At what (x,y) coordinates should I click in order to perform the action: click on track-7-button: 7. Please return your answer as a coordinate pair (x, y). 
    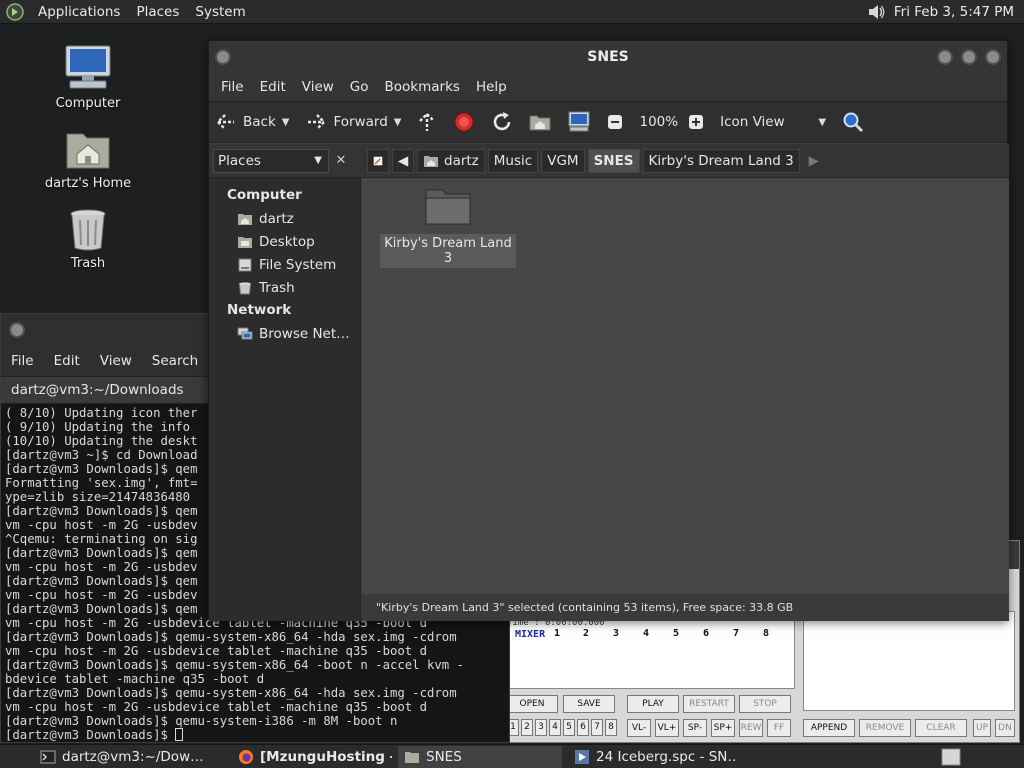
    Looking at the image, I should click on (597, 727).